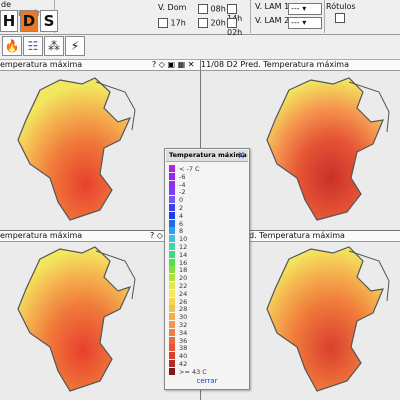 Image resolution: width=400 pixels, height=400 pixels. Describe the element at coordinates (218, 9) in the screenshot. I see `hour-08-label: 08h` at that location.